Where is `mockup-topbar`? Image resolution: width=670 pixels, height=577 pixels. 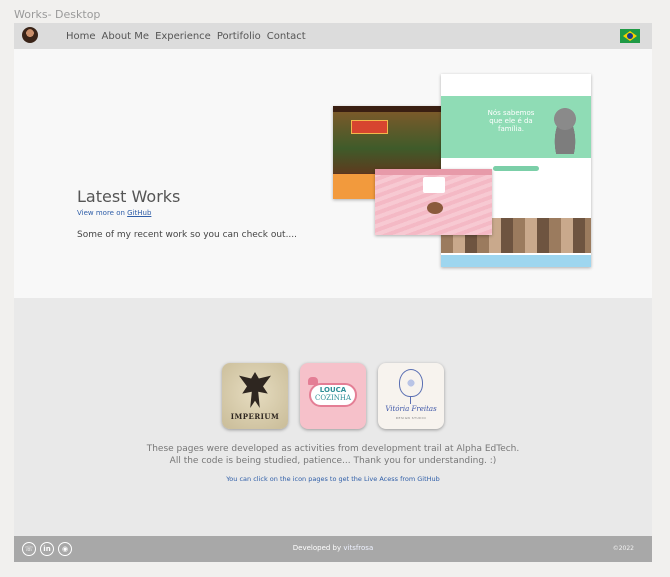 mockup-topbar is located at coordinates (433, 172).